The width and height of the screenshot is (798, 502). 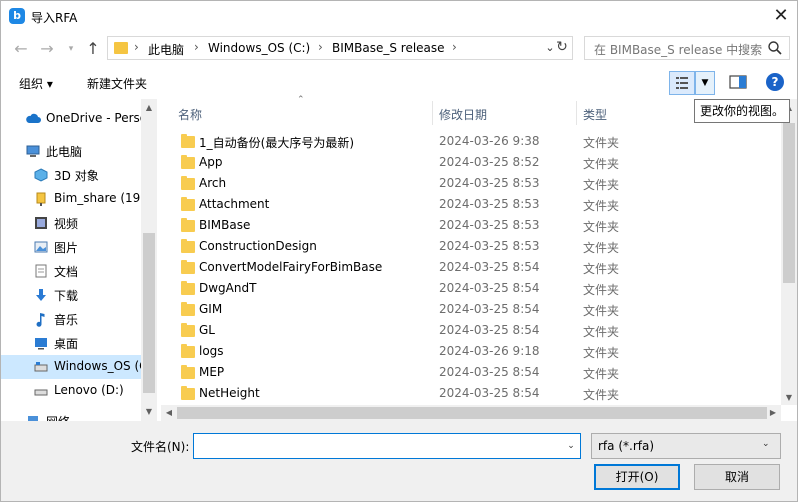 I want to click on breadcrumb-drive-c: Windows_OS (C:), so click(x=259, y=48).